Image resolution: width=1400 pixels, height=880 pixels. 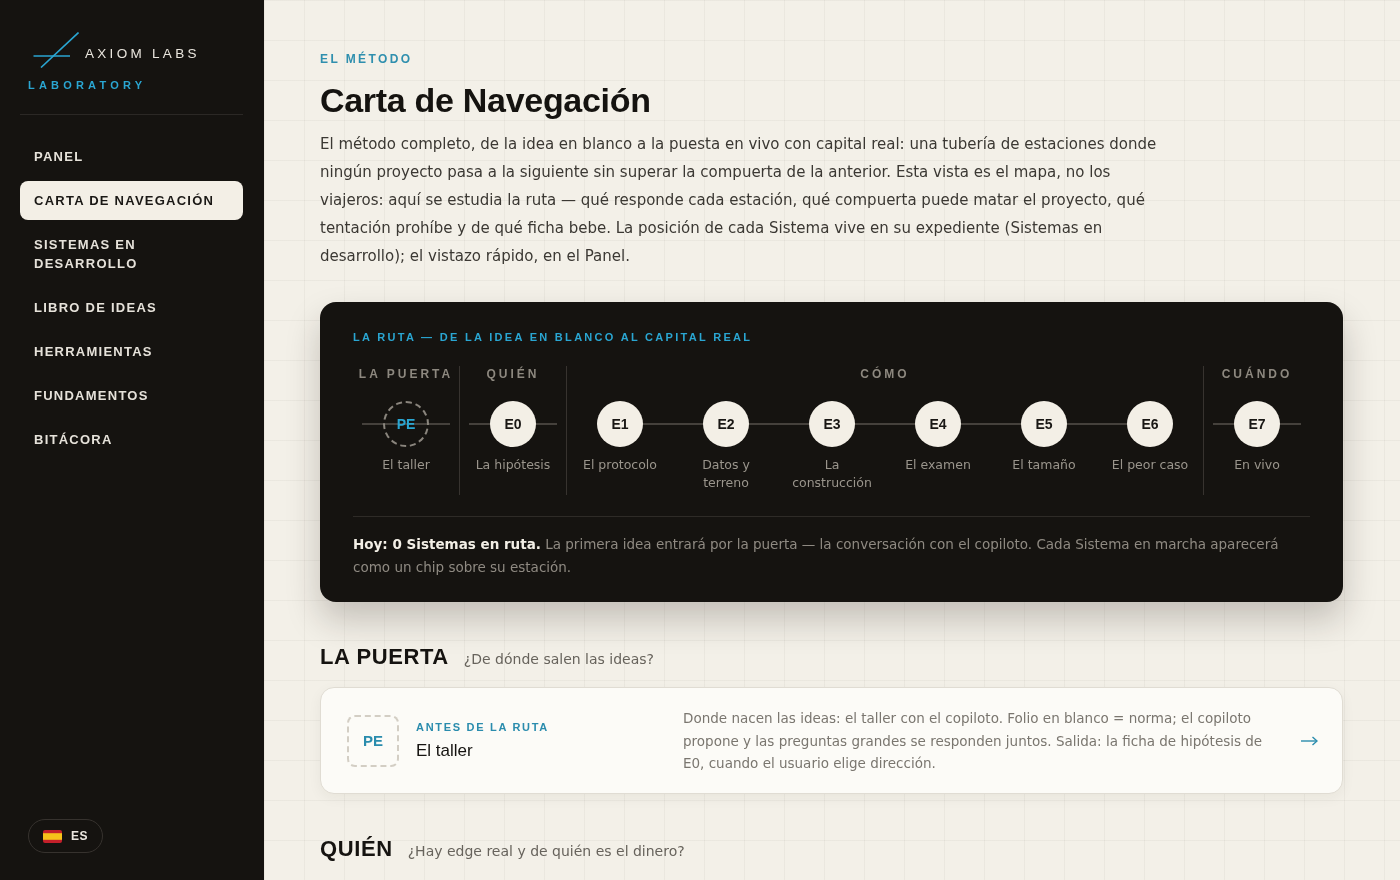 What do you see at coordinates (1150, 465) in the screenshot?
I see `station-name: El peor caso` at bounding box center [1150, 465].